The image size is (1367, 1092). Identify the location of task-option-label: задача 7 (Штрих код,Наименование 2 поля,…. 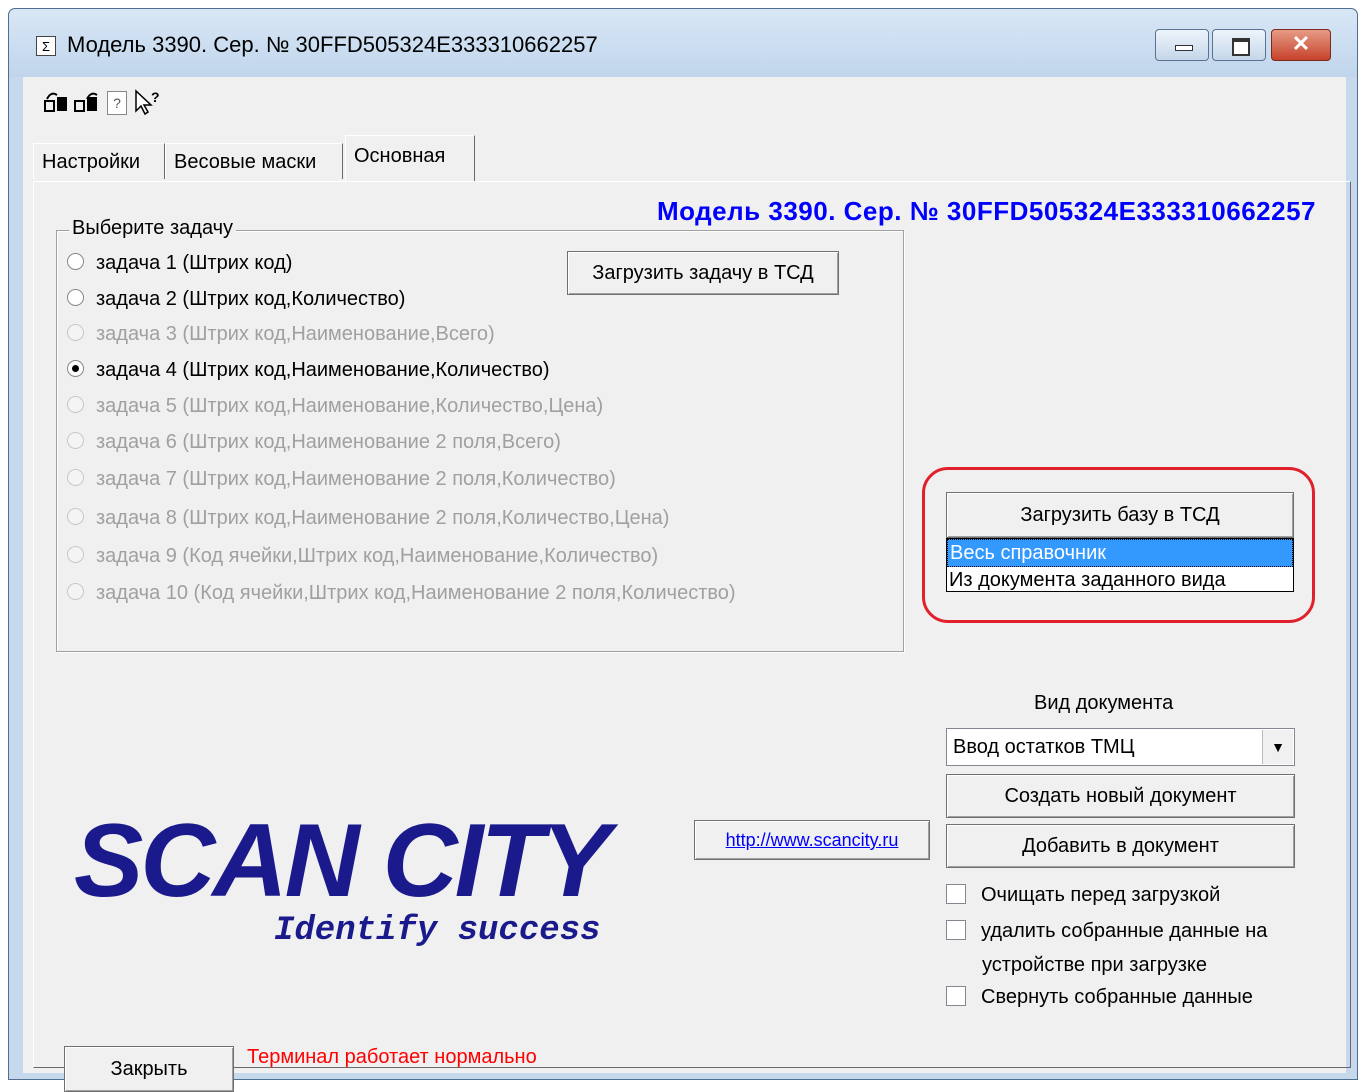
(356, 479).